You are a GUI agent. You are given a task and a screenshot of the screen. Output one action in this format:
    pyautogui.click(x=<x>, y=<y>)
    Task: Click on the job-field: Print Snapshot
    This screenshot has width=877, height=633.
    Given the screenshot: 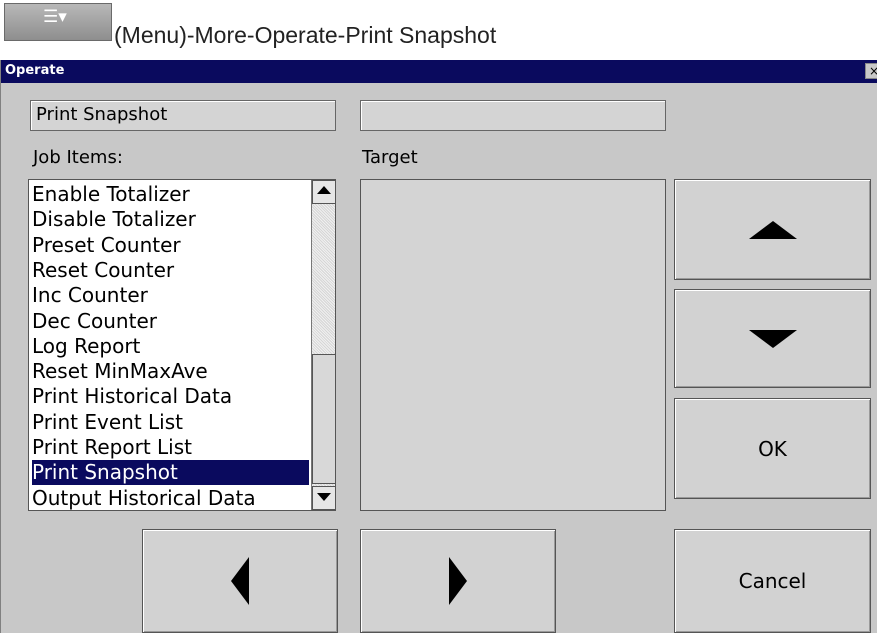 What is the action you would take?
    pyautogui.click(x=183, y=115)
    